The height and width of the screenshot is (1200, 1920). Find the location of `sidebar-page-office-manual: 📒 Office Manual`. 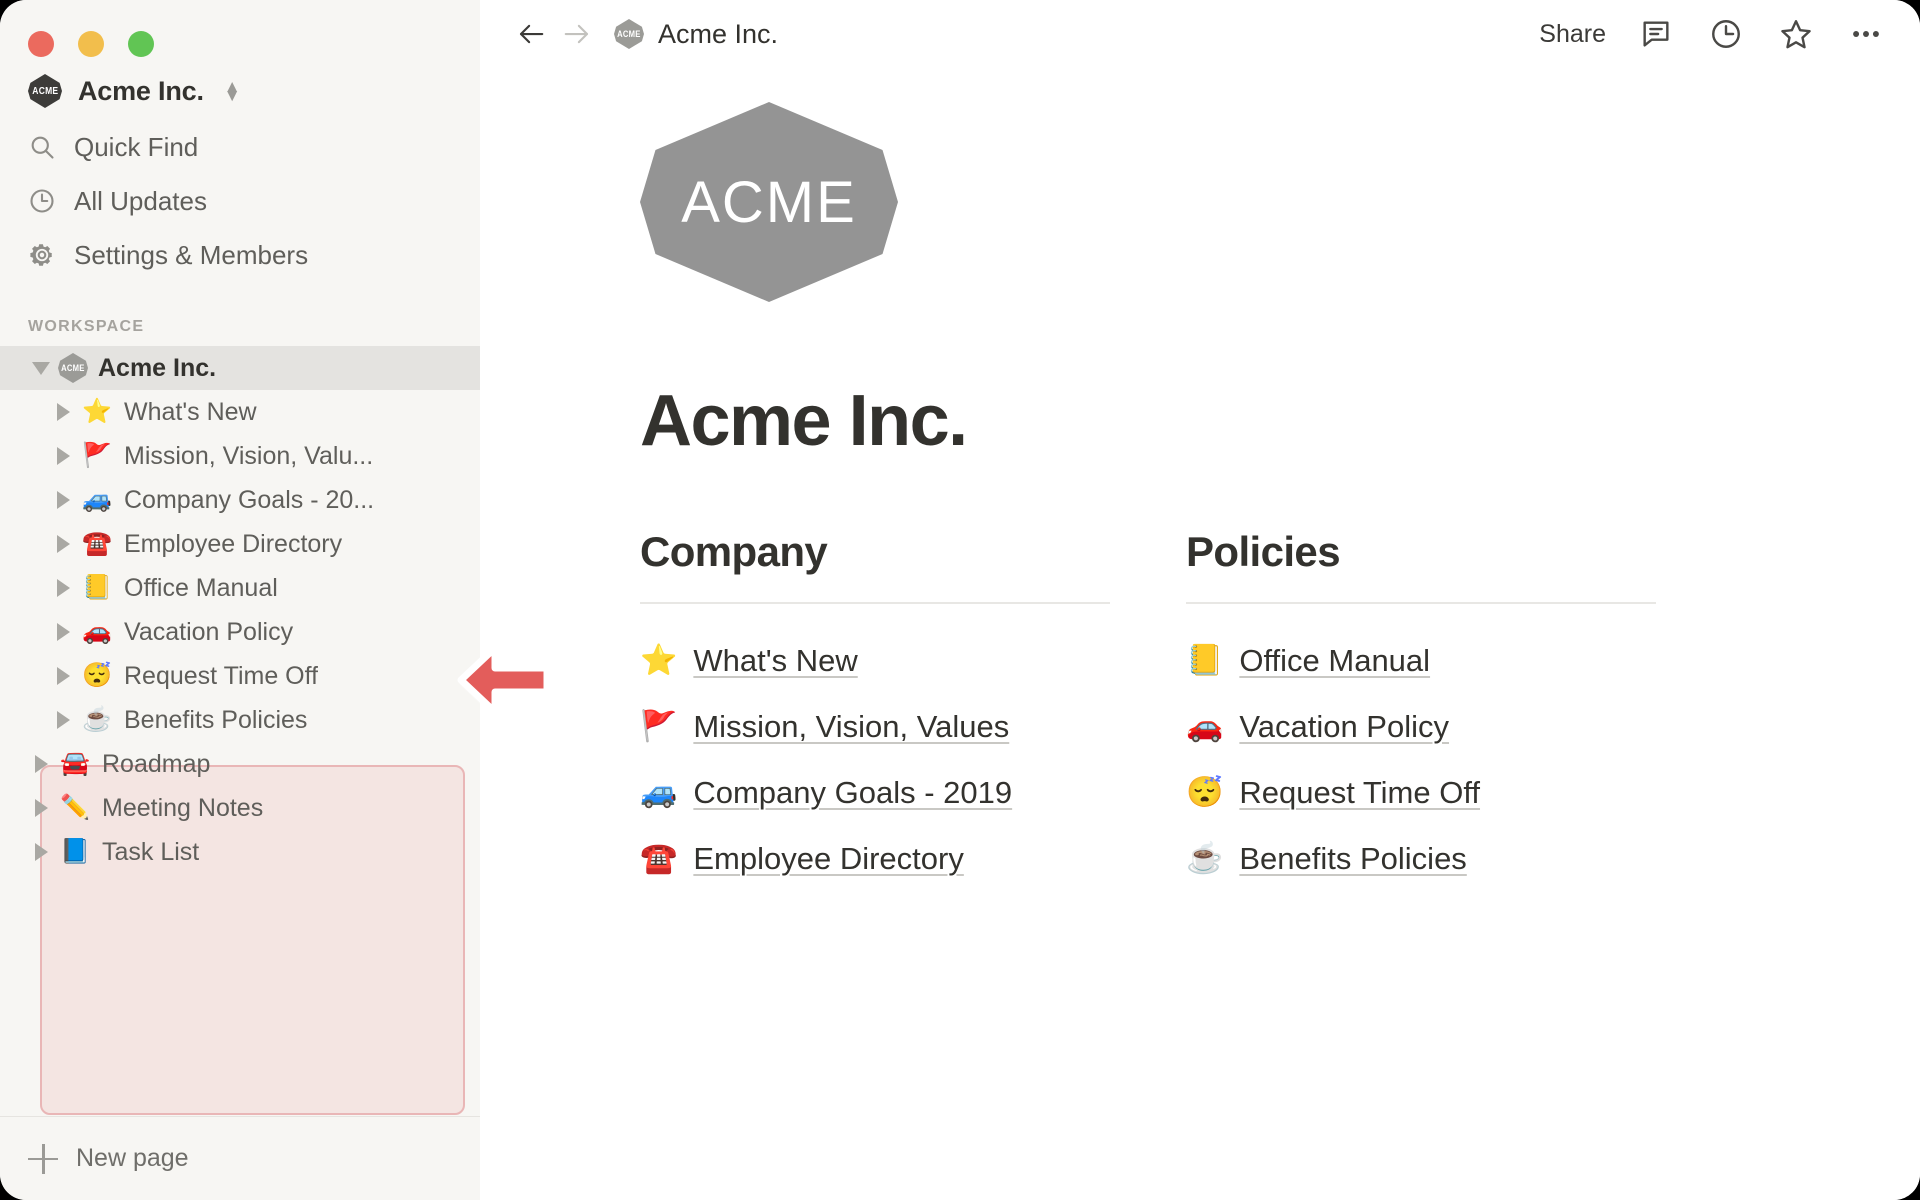

sidebar-page-office-manual: 📒 Office Manual is located at coordinates (240, 588).